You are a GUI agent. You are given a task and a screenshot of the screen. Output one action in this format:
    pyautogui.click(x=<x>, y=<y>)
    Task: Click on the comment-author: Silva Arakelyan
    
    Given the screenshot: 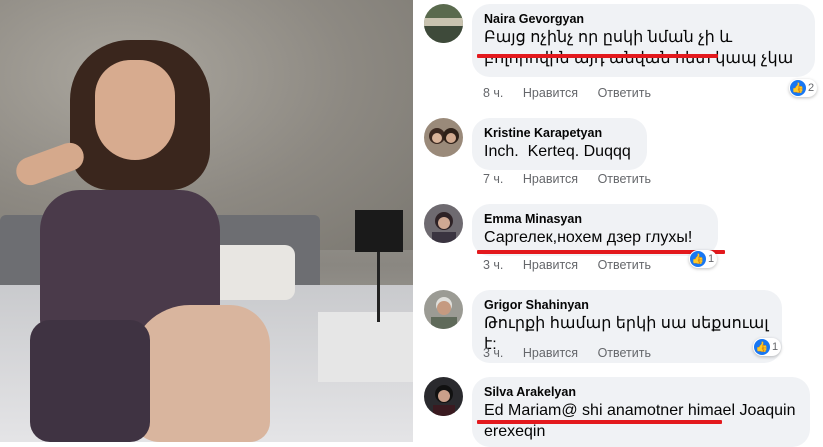 What is the action you would take?
    pyautogui.click(x=641, y=392)
    